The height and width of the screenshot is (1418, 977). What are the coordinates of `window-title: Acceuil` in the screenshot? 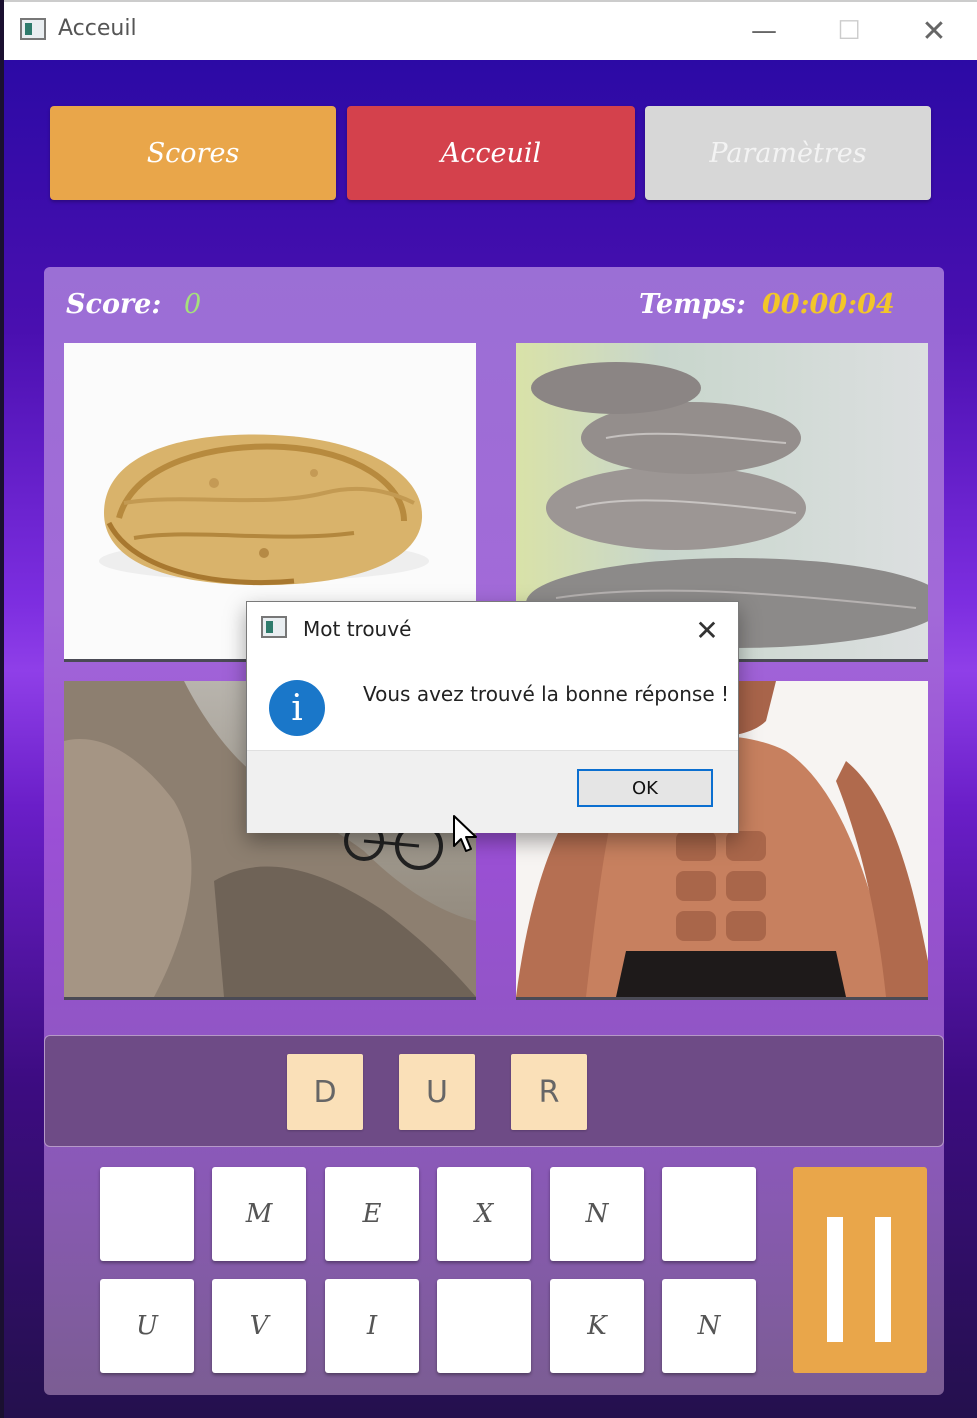 It's located at (97, 28).